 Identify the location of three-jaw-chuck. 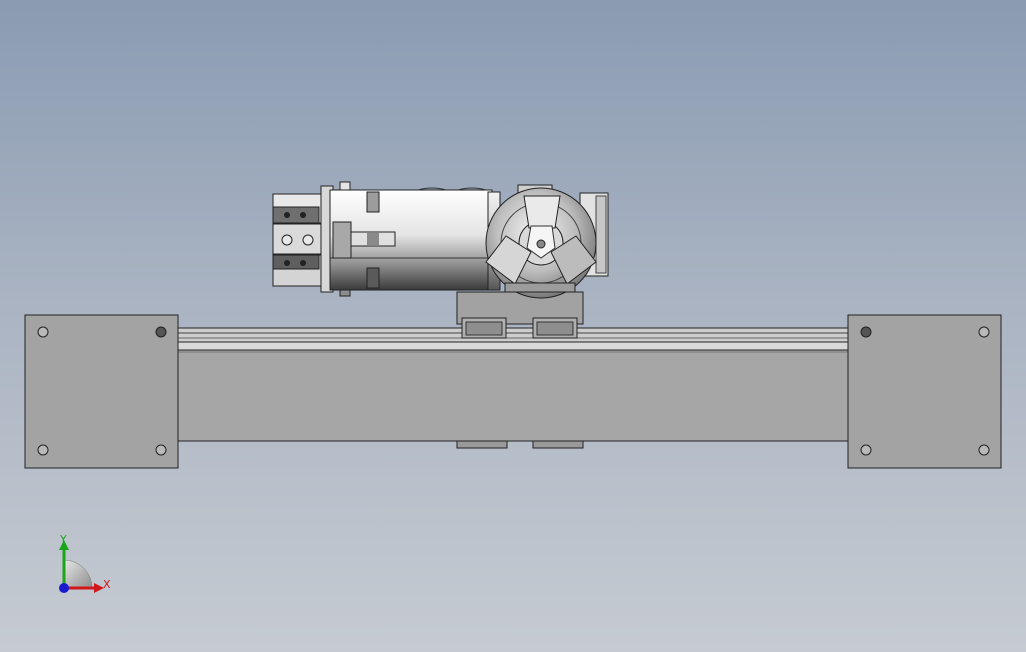
(547, 241).